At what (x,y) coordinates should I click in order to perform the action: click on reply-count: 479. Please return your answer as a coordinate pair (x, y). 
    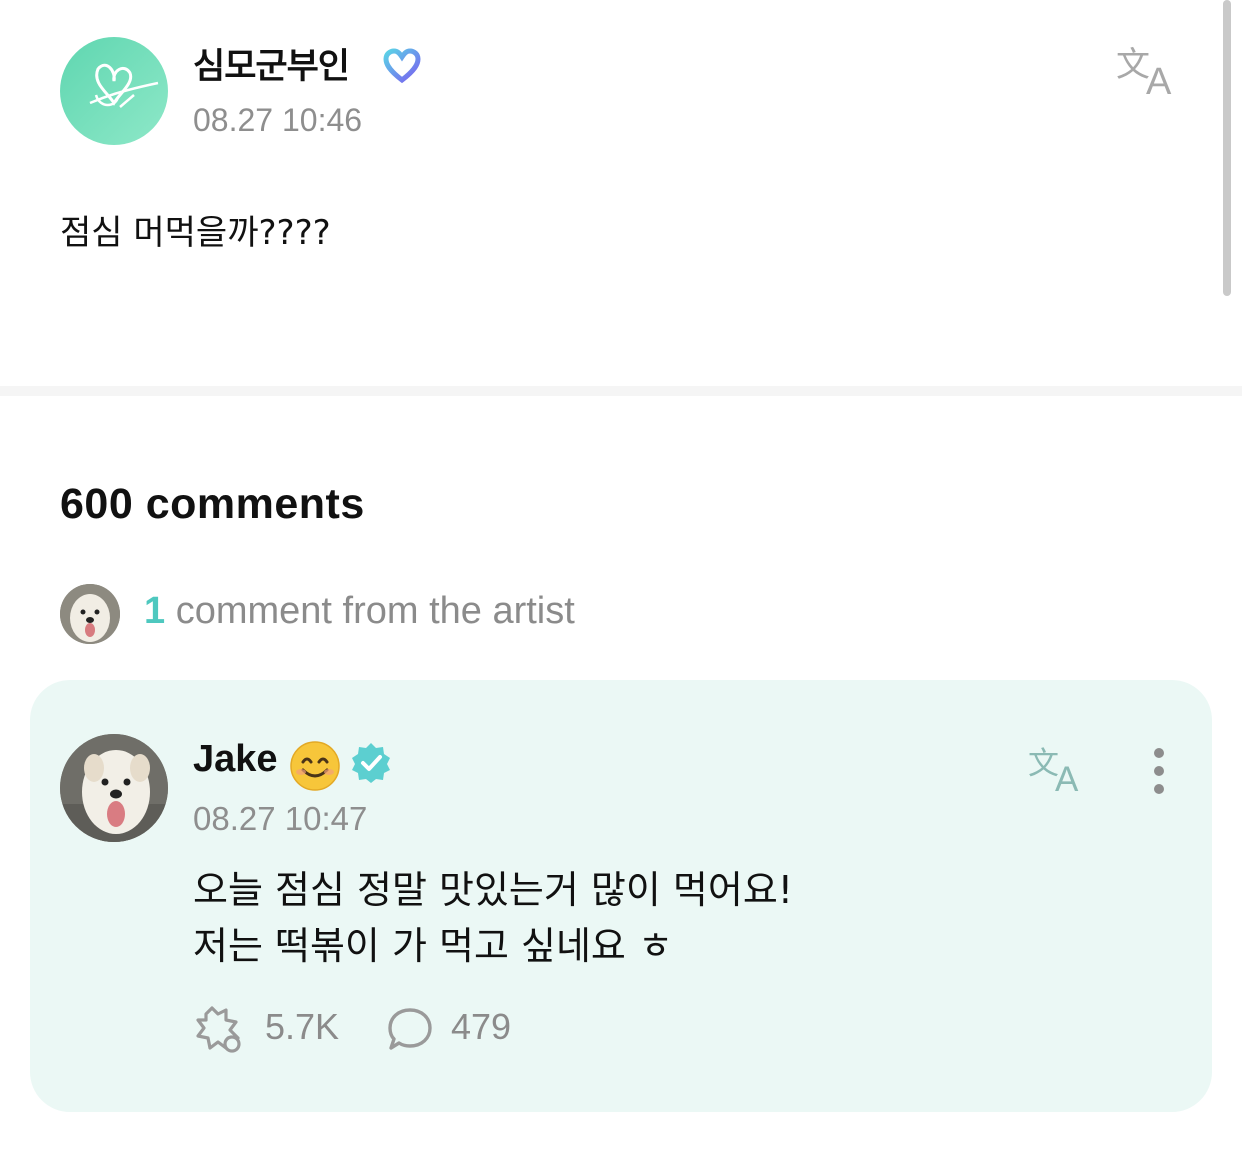
    Looking at the image, I should click on (481, 1026).